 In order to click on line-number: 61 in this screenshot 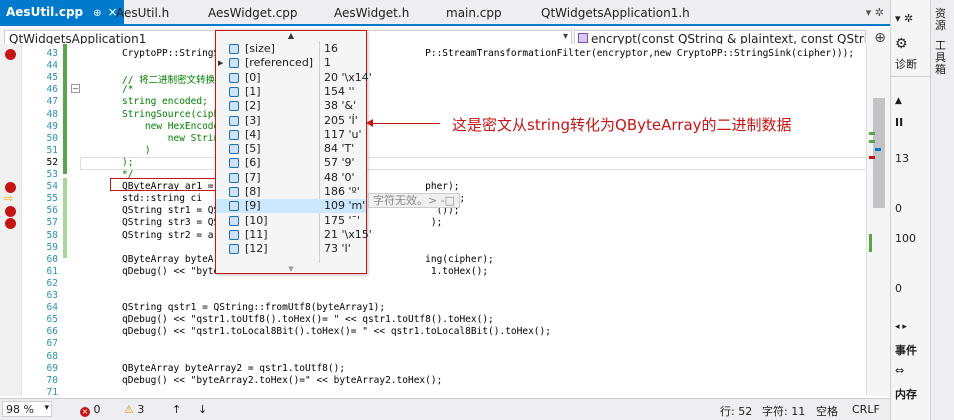, I will do `click(52, 271)`.